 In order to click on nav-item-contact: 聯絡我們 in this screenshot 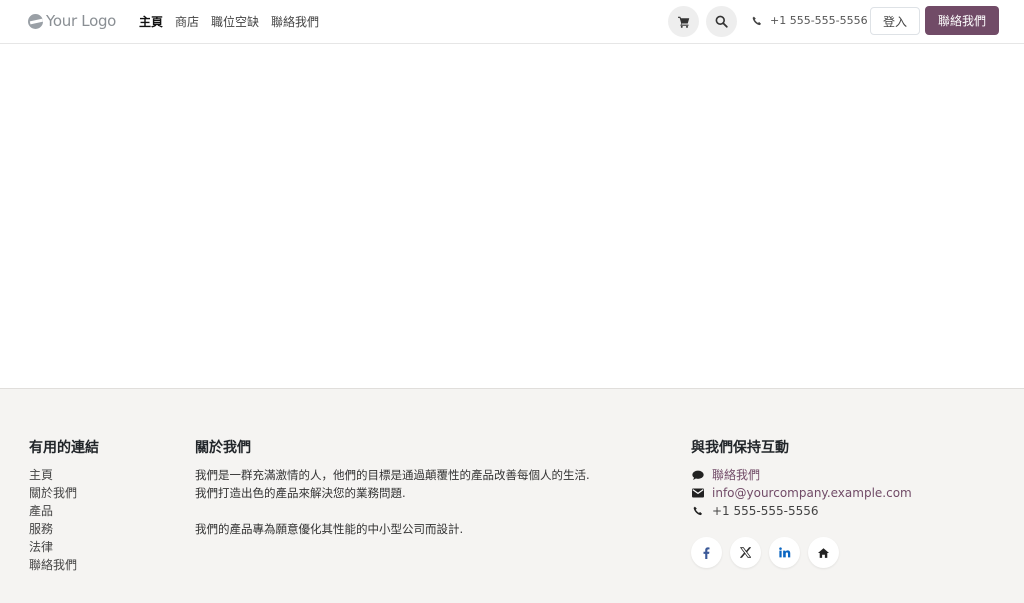, I will do `click(295, 21)`.